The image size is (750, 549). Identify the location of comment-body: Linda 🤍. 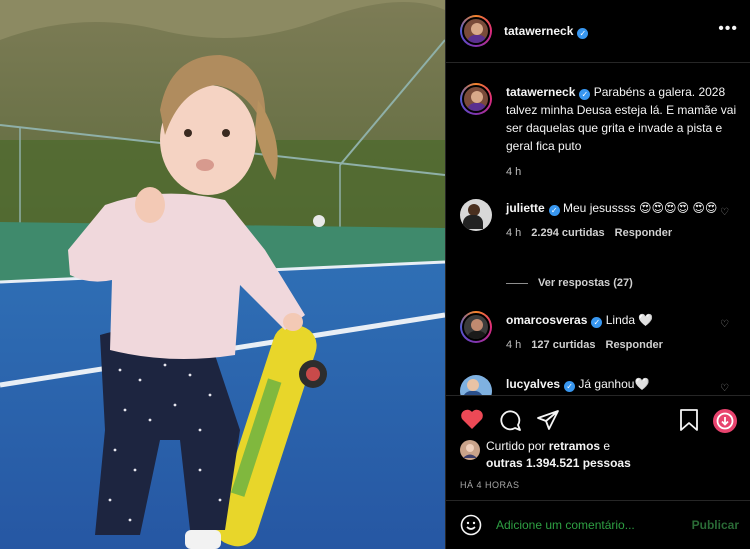
(629, 320).